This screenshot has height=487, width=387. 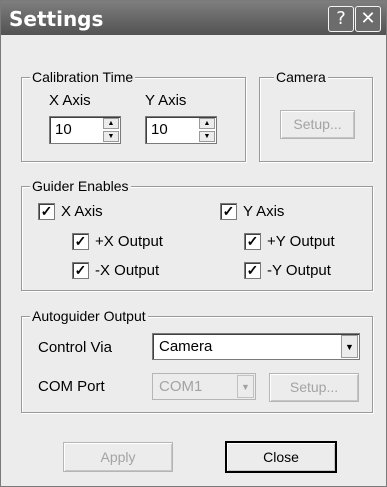 I want to click on plus-x-check-icon: ✓, so click(x=80, y=241).